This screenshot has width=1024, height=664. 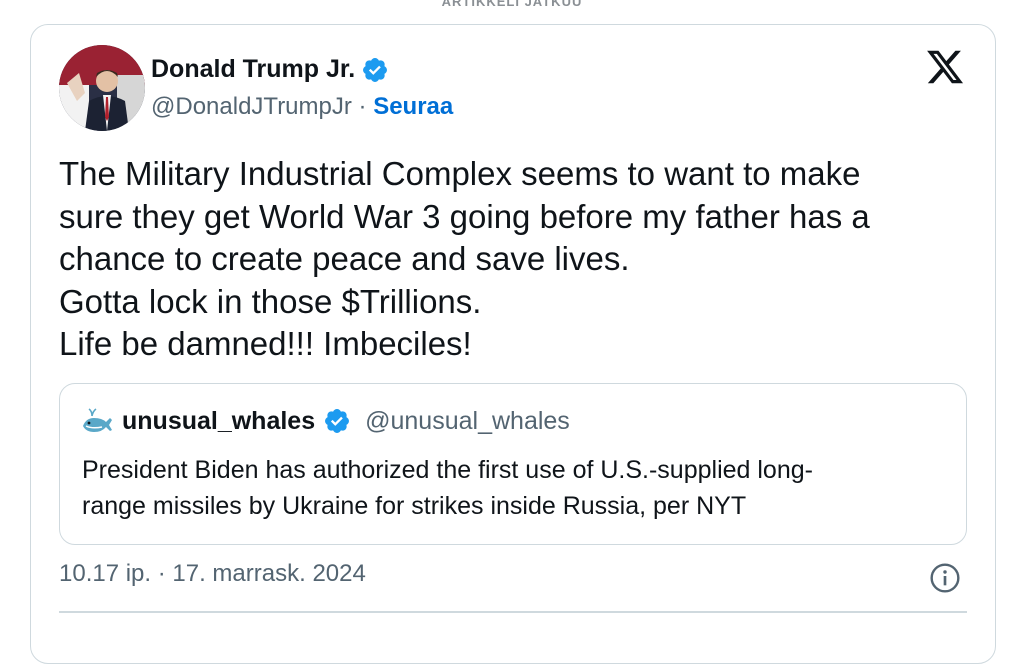 I want to click on tweet-text-line: chance to create peace and save lives., so click(x=344, y=258).